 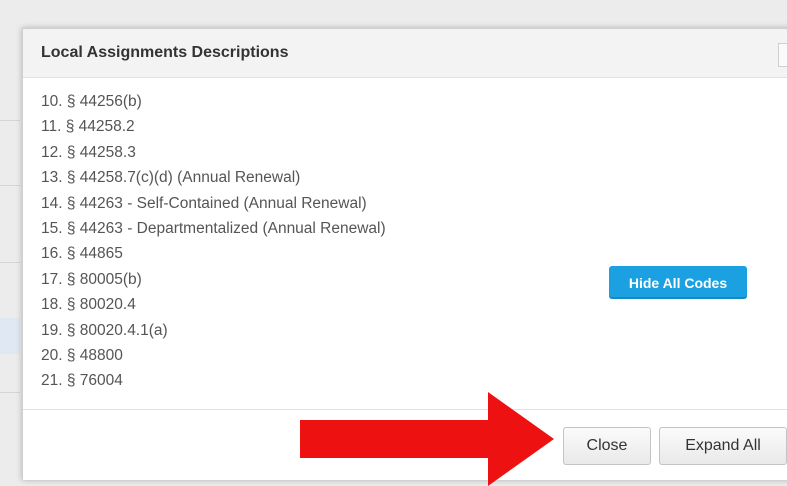 I want to click on arrow-shape, so click(x=427, y=439).